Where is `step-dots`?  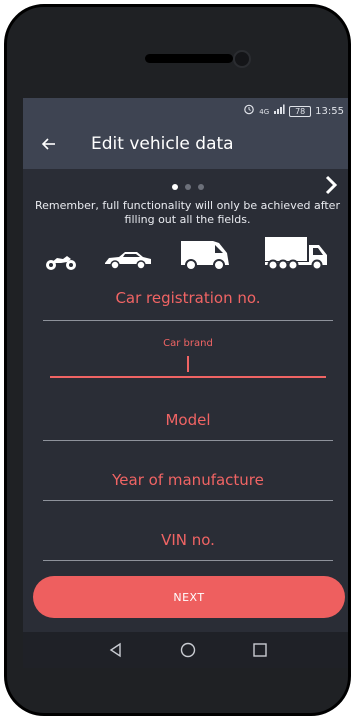
step-dots is located at coordinates (185, 187).